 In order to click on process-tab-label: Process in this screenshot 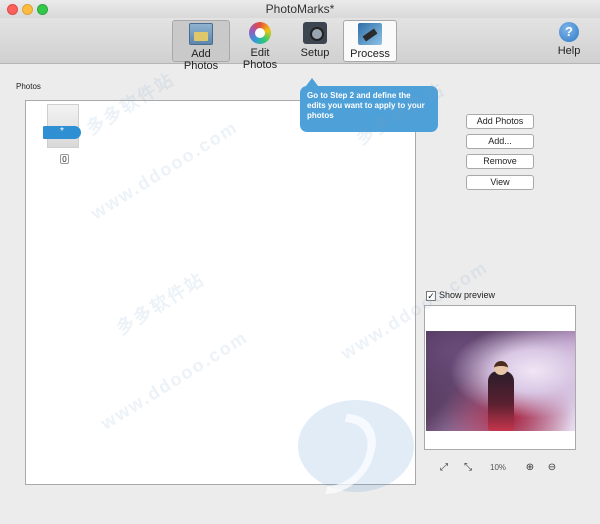, I will do `click(370, 54)`.